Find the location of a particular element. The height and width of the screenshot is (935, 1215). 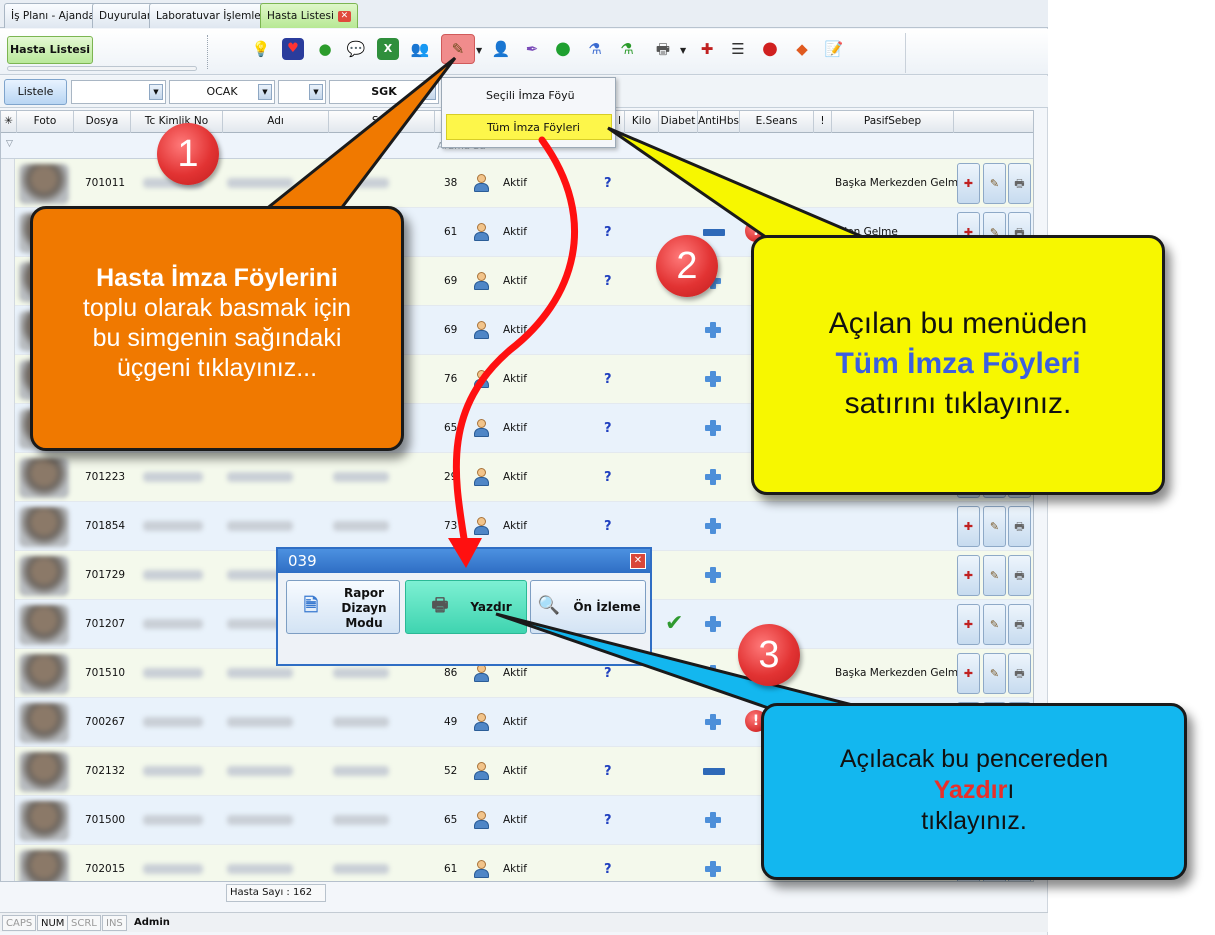

orange-callout-title: Hasta İmza Föylerini is located at coordinates (217, 278).